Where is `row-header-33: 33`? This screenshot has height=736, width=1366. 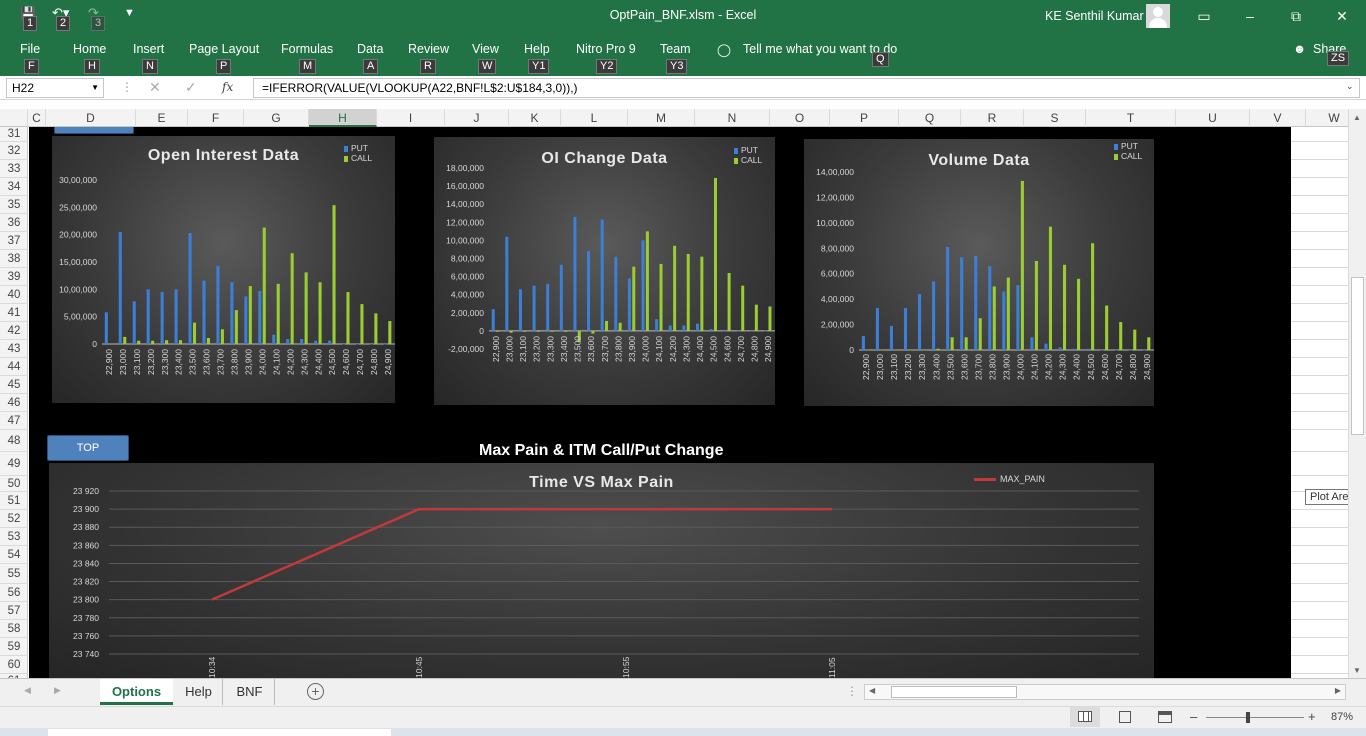 row-header-33: 33 is located at coordinates (14, 169).